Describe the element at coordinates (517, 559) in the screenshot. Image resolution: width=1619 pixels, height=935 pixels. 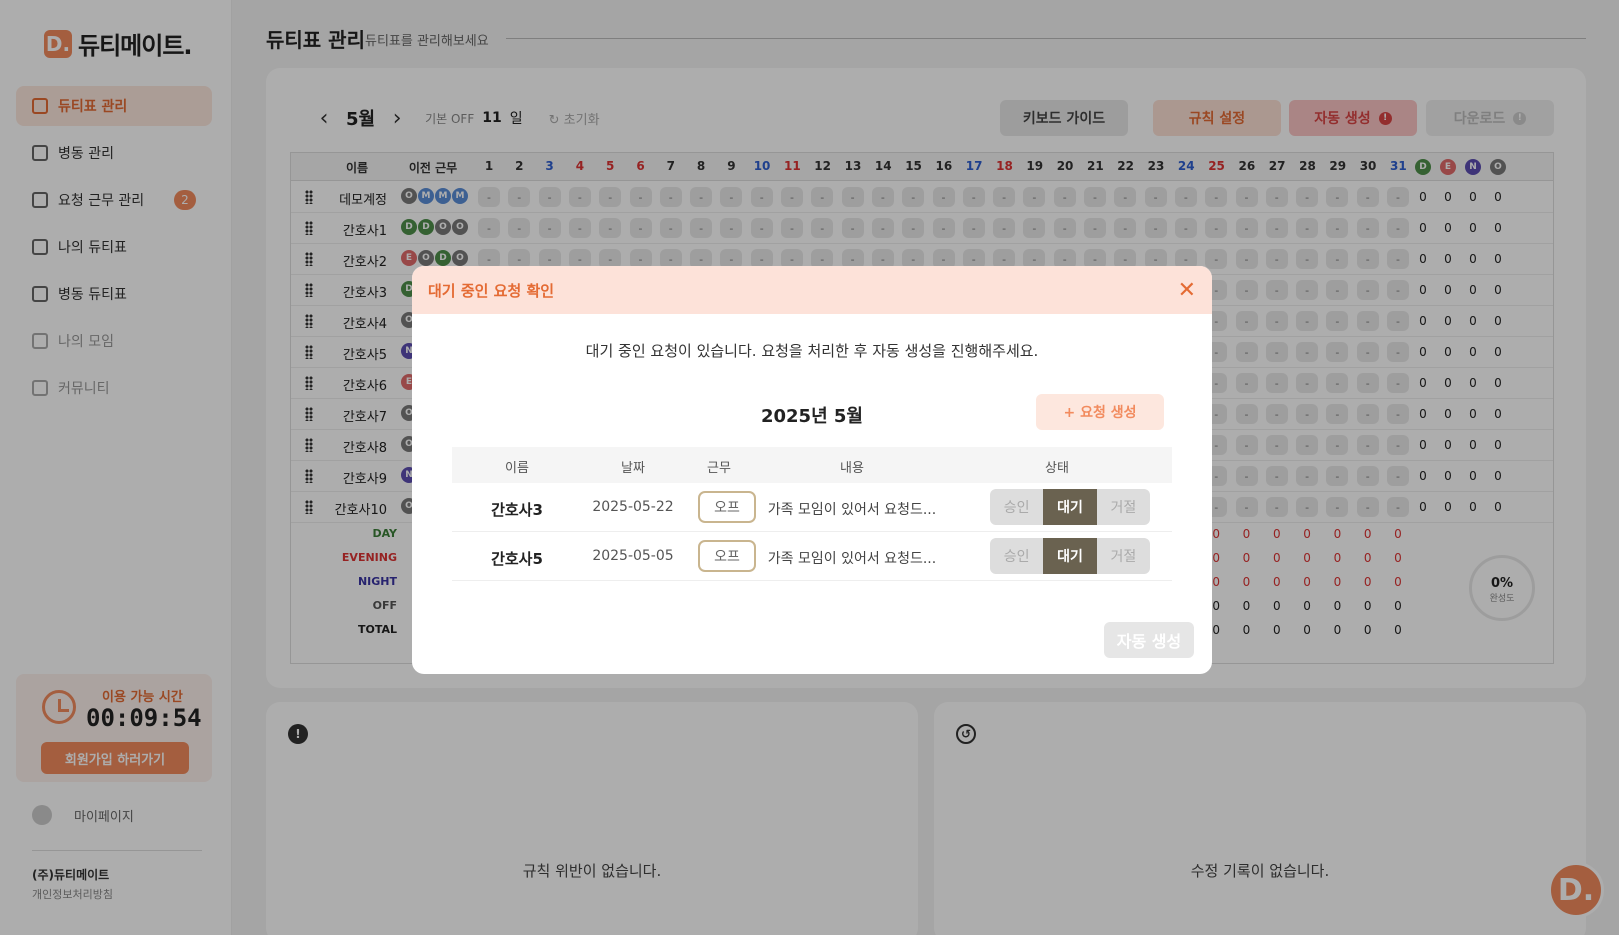
I see `request-name: 간호사5` at that location.